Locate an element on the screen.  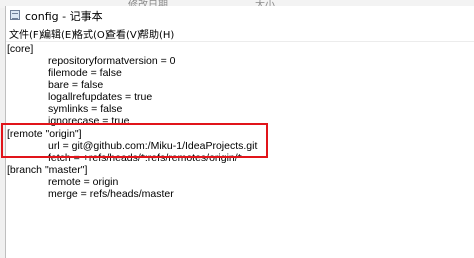
notepad-icon is located at coordinates (15, 15).